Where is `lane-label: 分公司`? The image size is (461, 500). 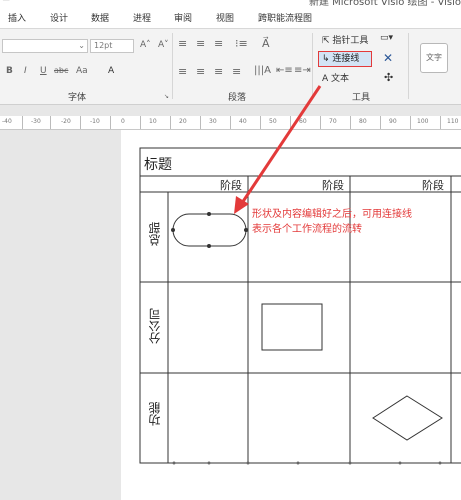
lane-label: 分公司 is located at coordinates (154, 326).